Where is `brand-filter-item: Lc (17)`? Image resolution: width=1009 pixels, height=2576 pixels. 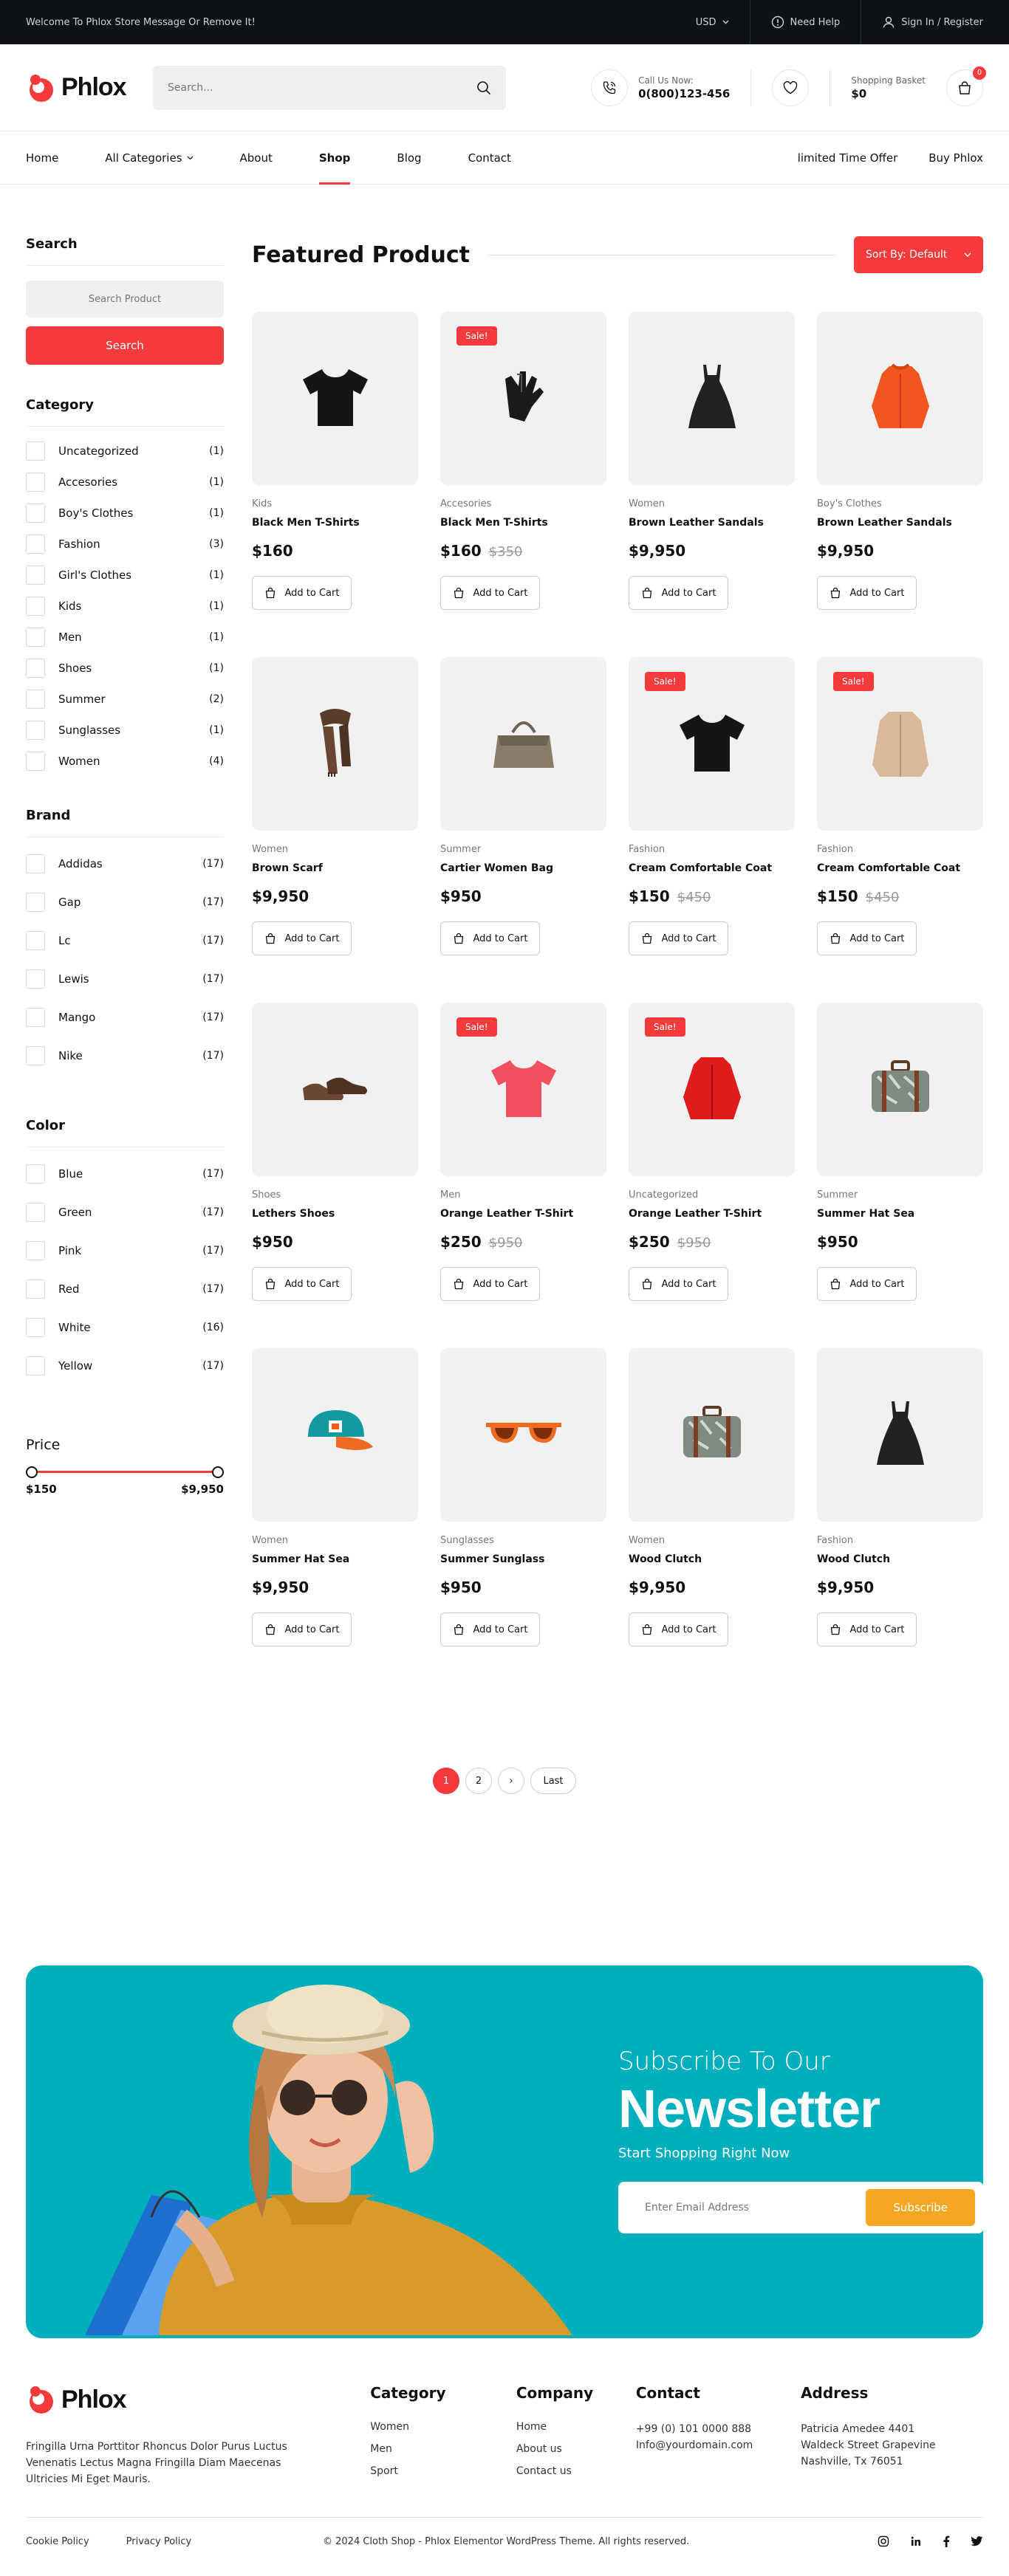 brand-filter-item: Lc (17) is located at coordinates (125, 941).